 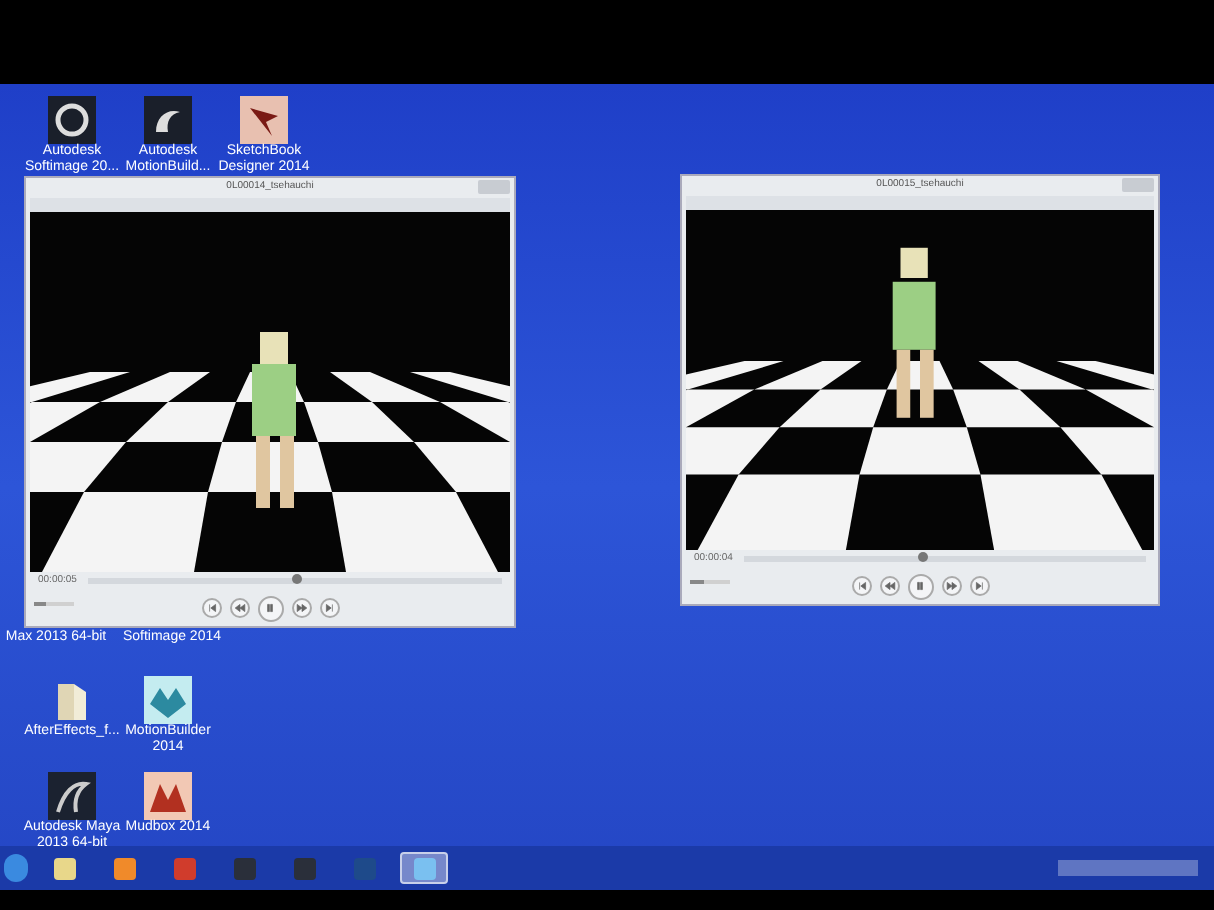 I want to click on start-button, so click(x=16, y=868).